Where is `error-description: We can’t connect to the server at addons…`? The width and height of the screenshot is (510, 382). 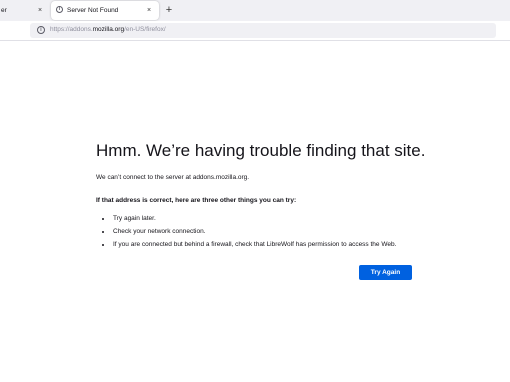 error-description: We can’t connect to the server at addons… is located at coordinates (173, 177).